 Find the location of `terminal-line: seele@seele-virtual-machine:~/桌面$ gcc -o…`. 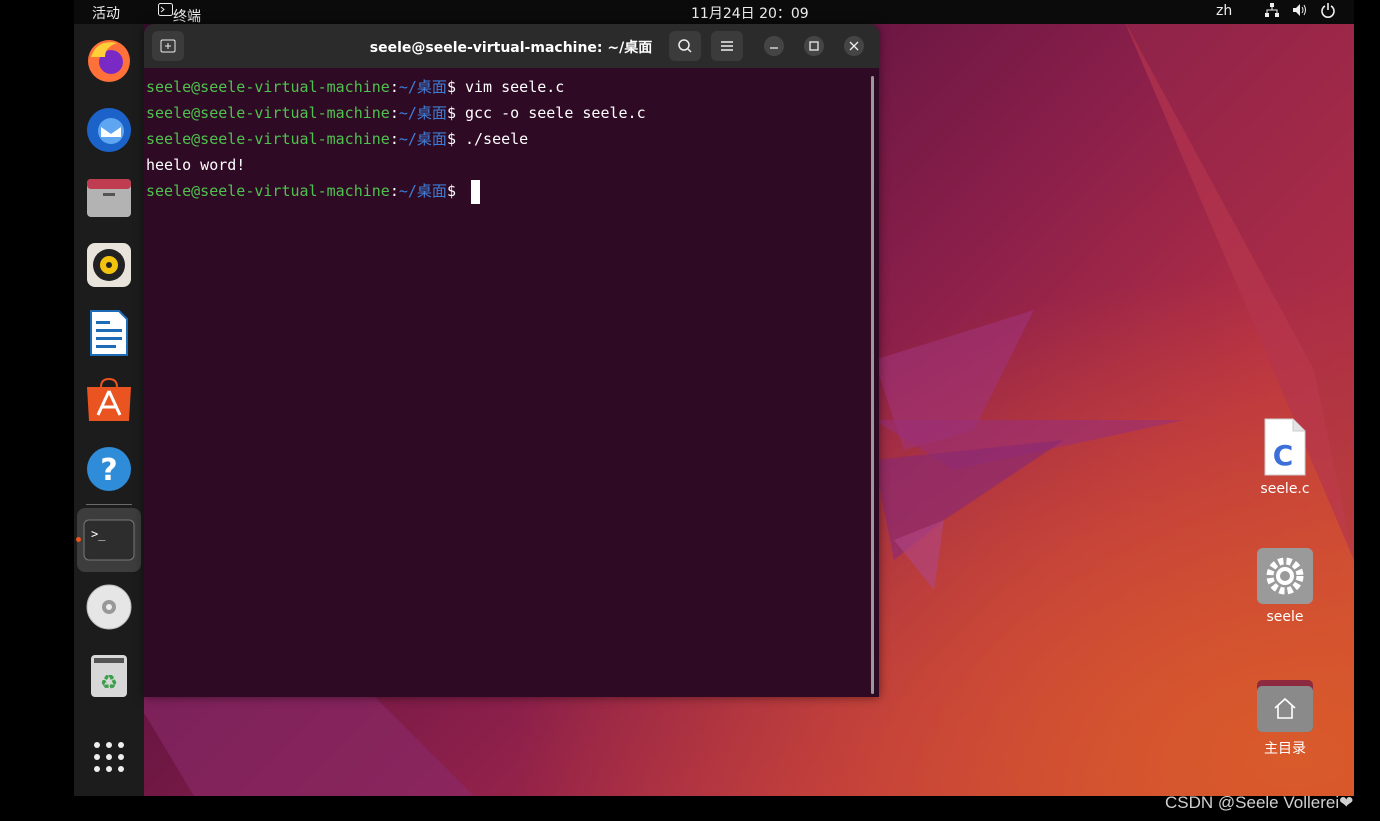

terminal-line: seele@seele-virtual-machine:~/桌面$ gcc -o… is located at coordinates (506, 113).